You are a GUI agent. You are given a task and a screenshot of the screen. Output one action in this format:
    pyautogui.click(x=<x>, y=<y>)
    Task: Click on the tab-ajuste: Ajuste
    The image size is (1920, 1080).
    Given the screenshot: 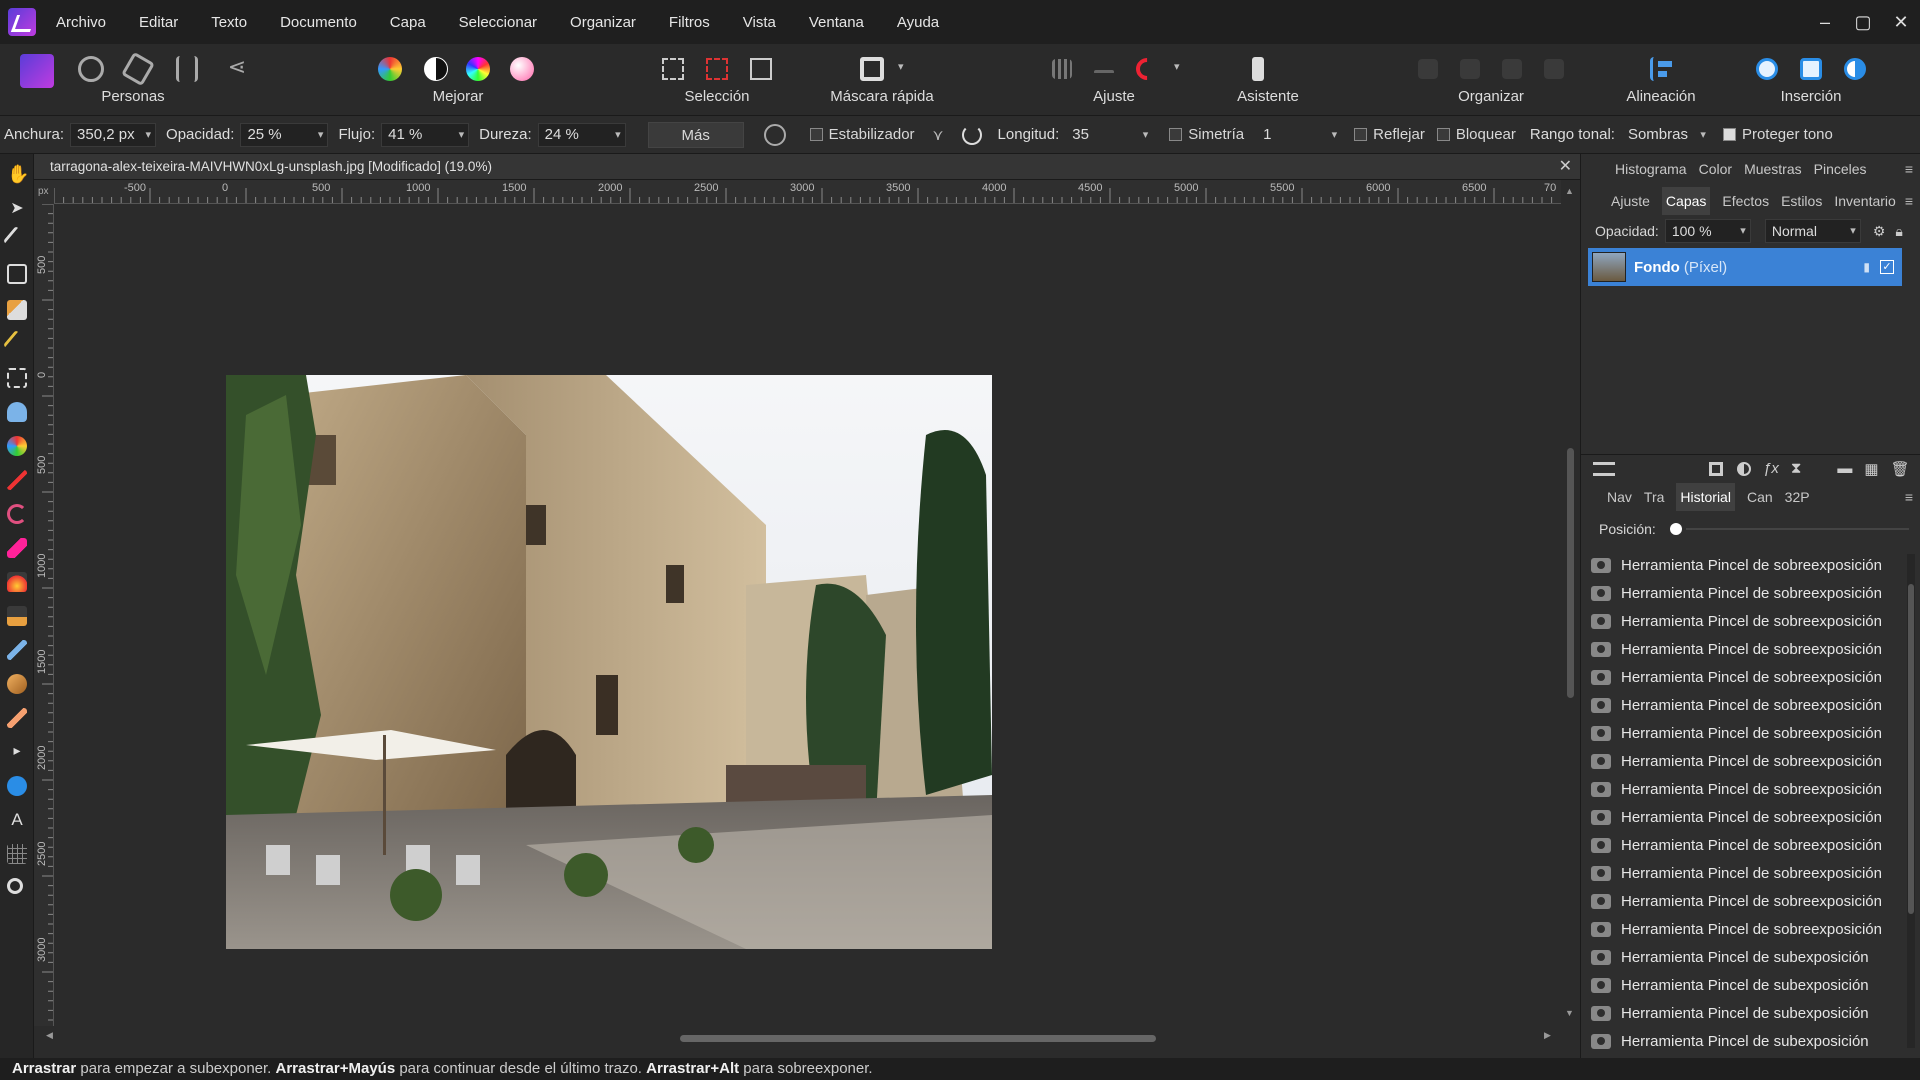 What is the action you would take?
    pyautogui.click(x=1630, y=201)
    